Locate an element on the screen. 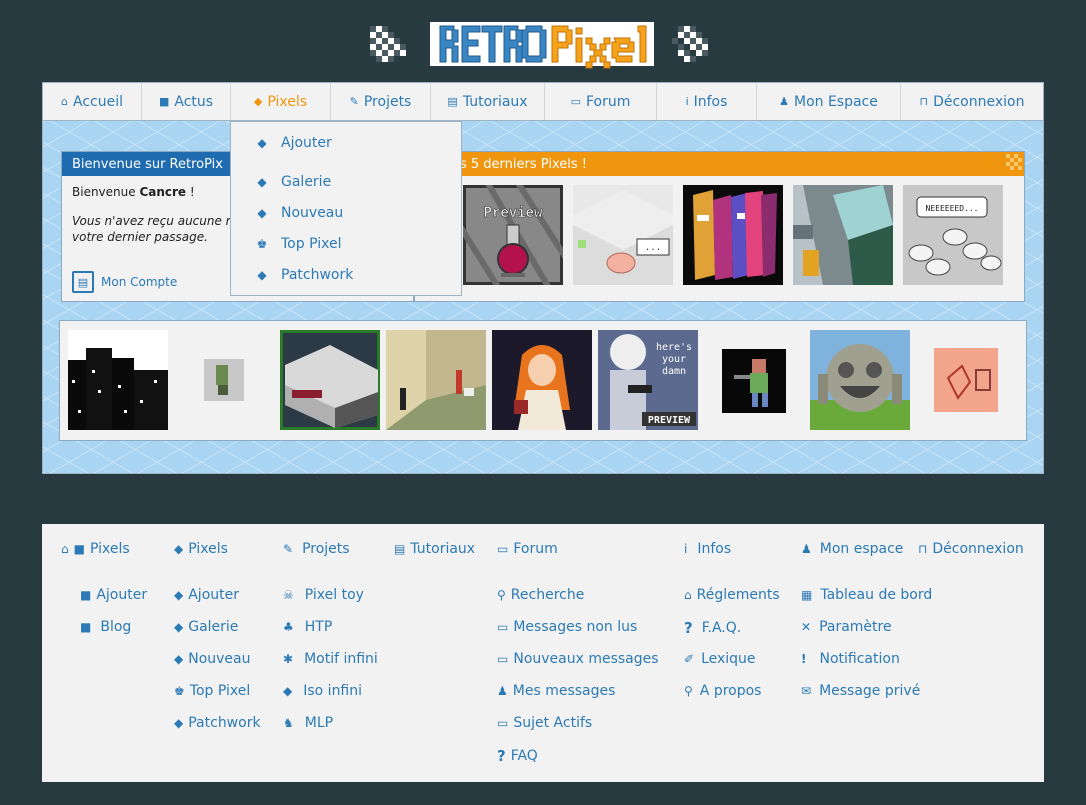 Image resolution: width=1086 pixels, height=805 pixels. footer-link: ♚ Top Pixel is located at coordinates (212, 691).